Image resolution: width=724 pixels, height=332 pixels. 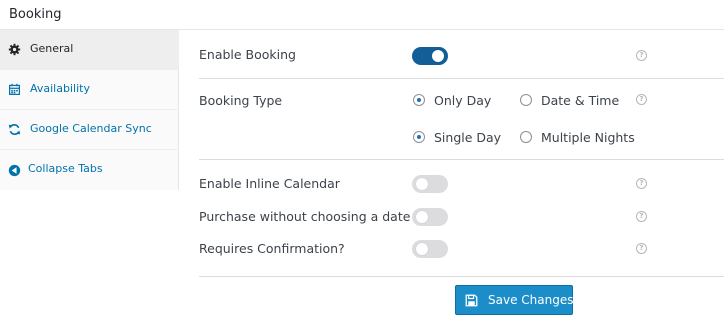 What do you see at coordinates (468, 137) in the screenshot?
I see `radio-single-day-label: Single Day` at bounding box center [468, 137].